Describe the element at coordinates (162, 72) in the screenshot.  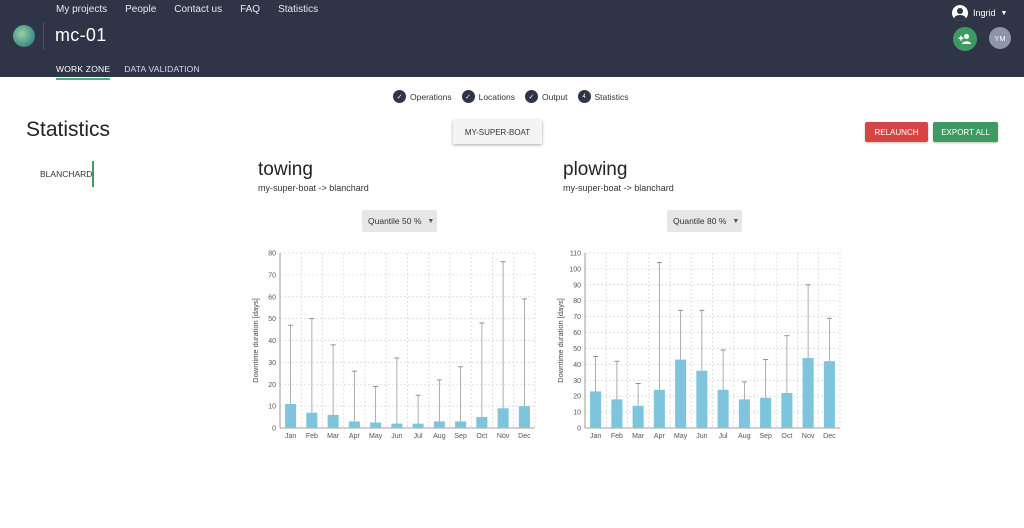
I see `tab-data-validation: DATA VALIDATION` at that location.